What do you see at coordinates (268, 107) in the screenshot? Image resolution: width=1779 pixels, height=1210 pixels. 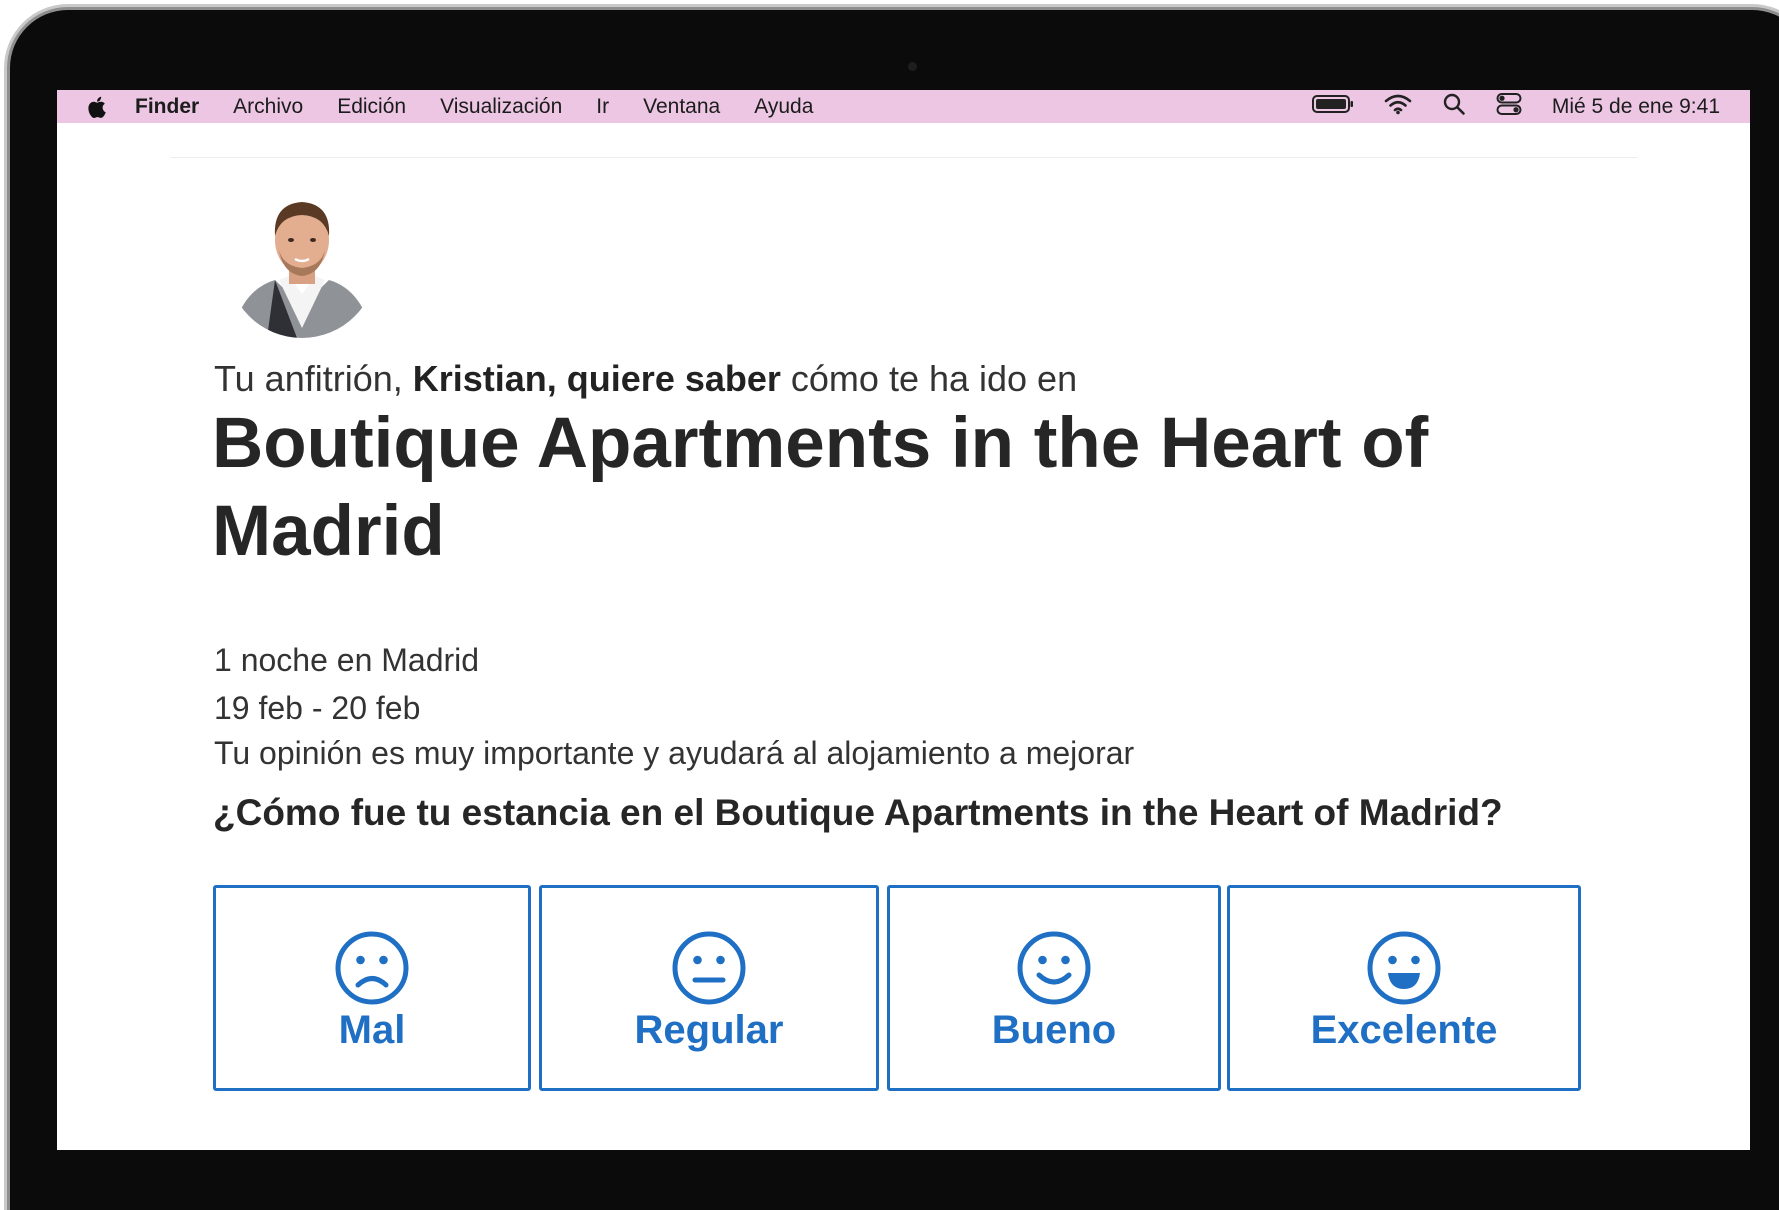 I see `menu-archivo: Archivo` at bounding box center [268, 107].